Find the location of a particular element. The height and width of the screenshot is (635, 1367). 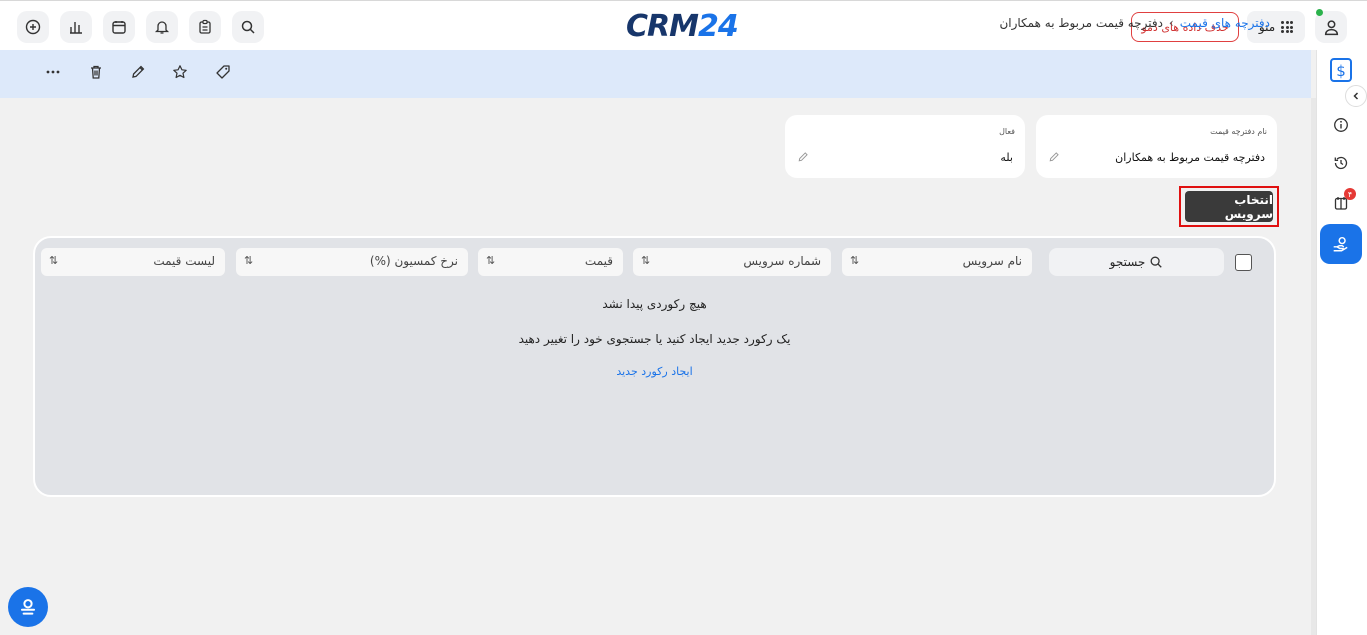

column-header-service-name: نام سرویس ⇅ is located at coordinates (937, 262).